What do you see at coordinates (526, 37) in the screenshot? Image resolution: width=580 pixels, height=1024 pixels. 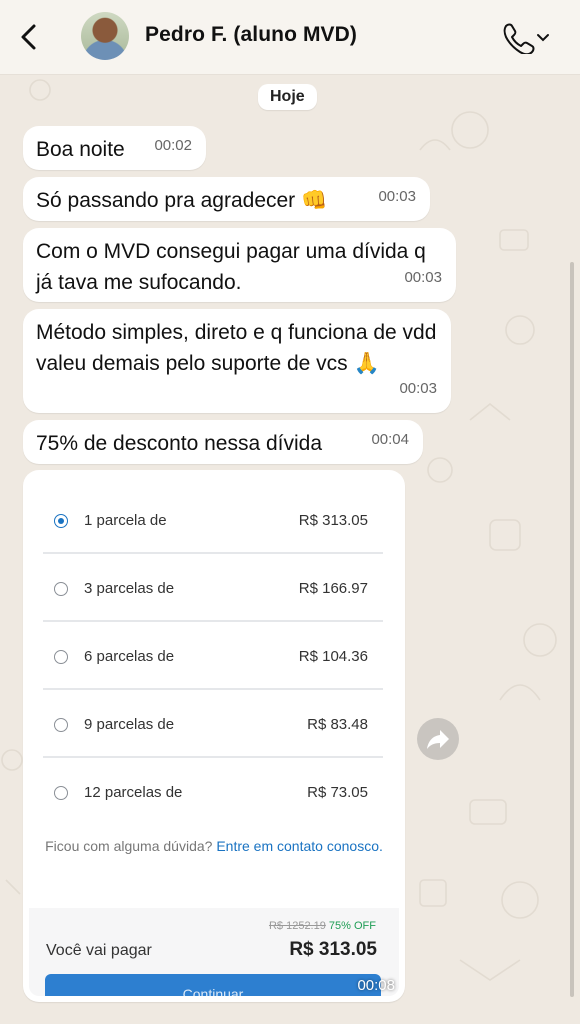 I see `phone-icon` at bounding box center [526, 37].